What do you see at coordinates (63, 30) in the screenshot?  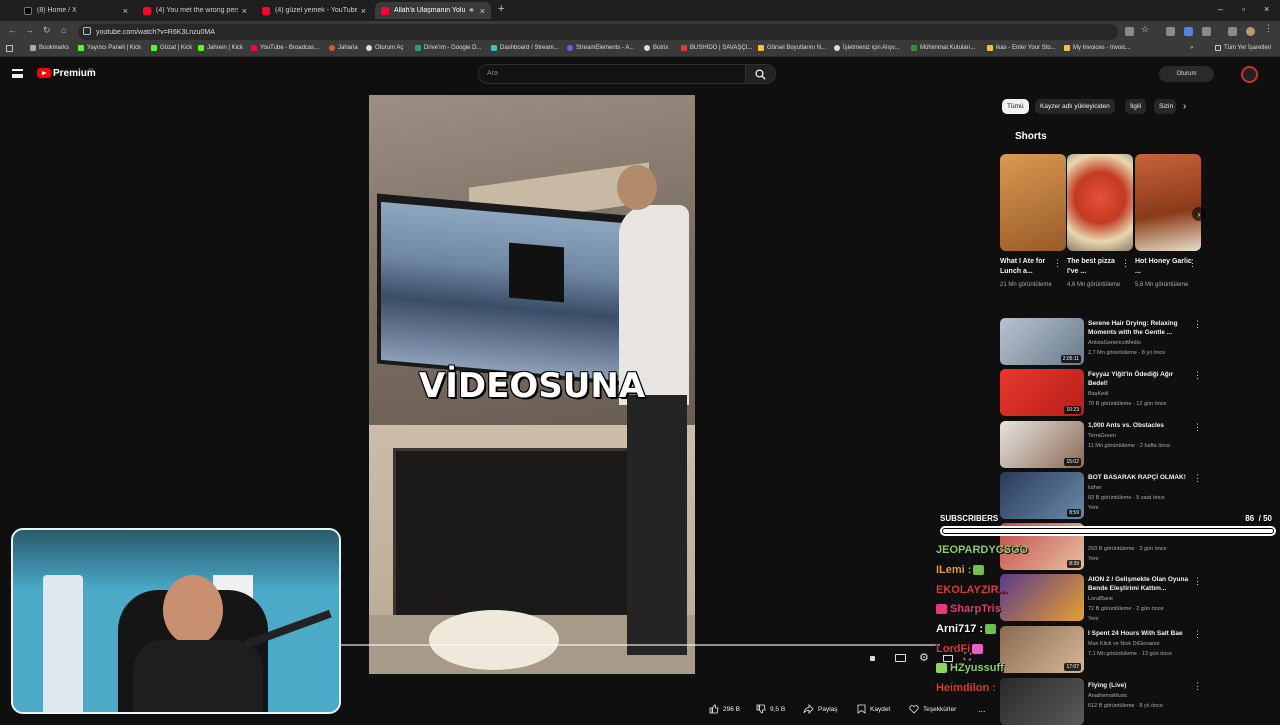 I see `home-icon: ⌂` at bounding box center [63, 30].